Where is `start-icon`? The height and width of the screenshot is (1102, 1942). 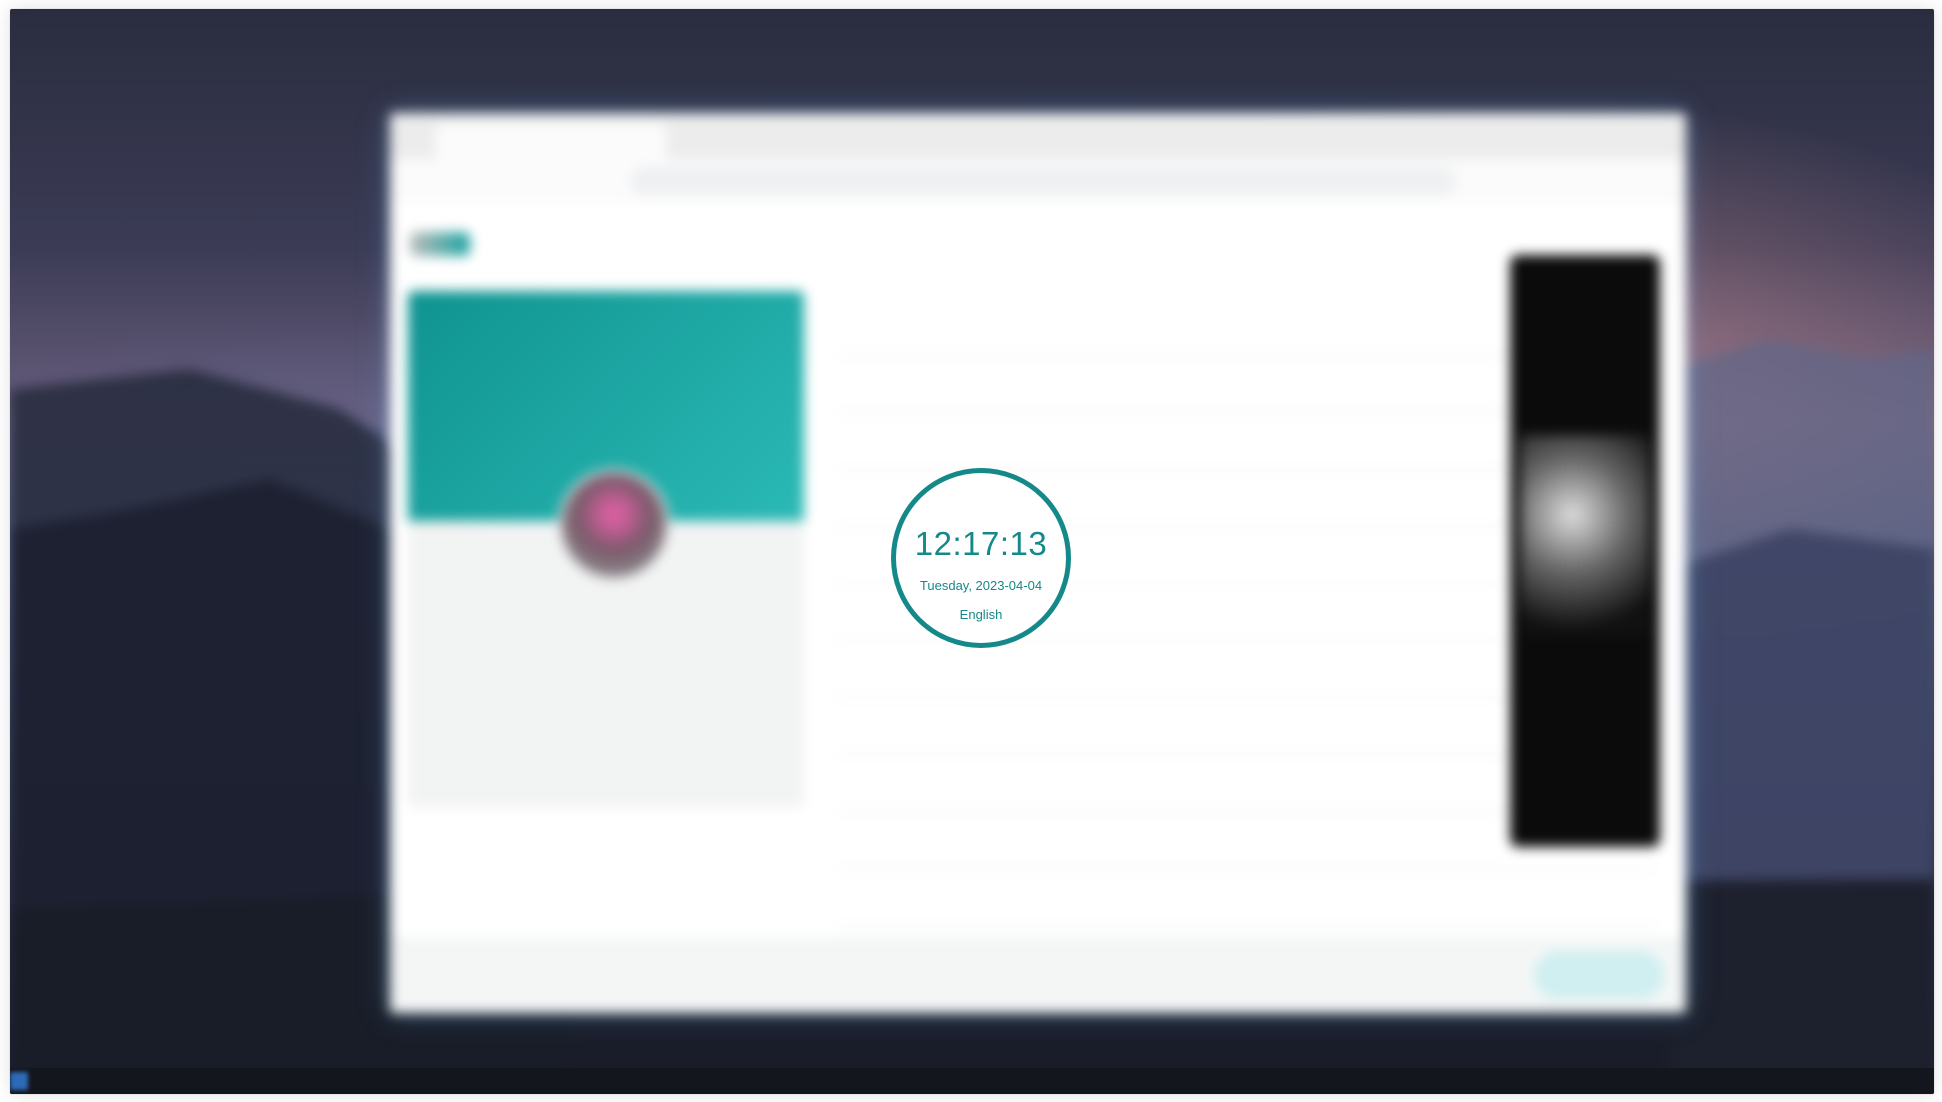
start-icon is located at coordinates (19, 1081).